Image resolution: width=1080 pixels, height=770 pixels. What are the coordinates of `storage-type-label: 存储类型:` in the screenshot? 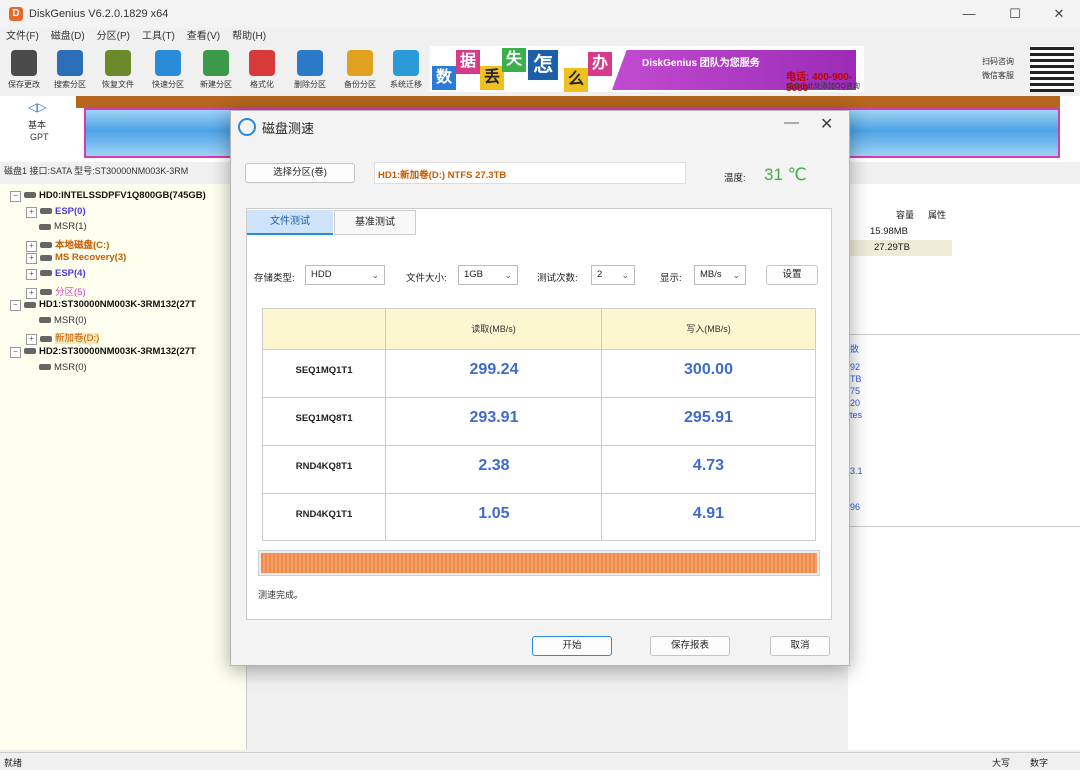 It's located at (274, 278).